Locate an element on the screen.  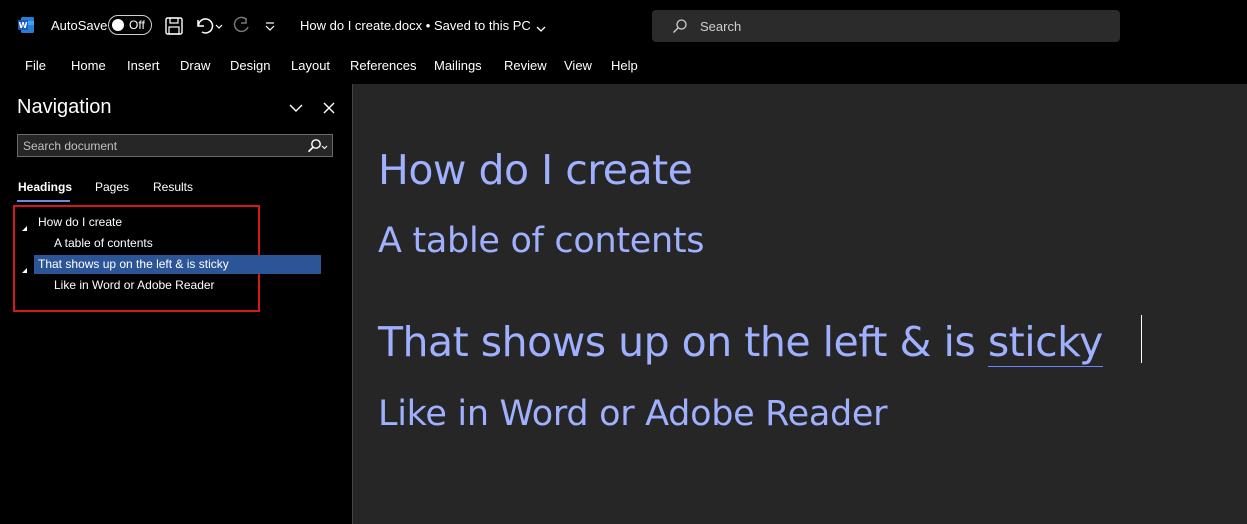
autosave-label: AutoSave is located at coordinates (79, 25).